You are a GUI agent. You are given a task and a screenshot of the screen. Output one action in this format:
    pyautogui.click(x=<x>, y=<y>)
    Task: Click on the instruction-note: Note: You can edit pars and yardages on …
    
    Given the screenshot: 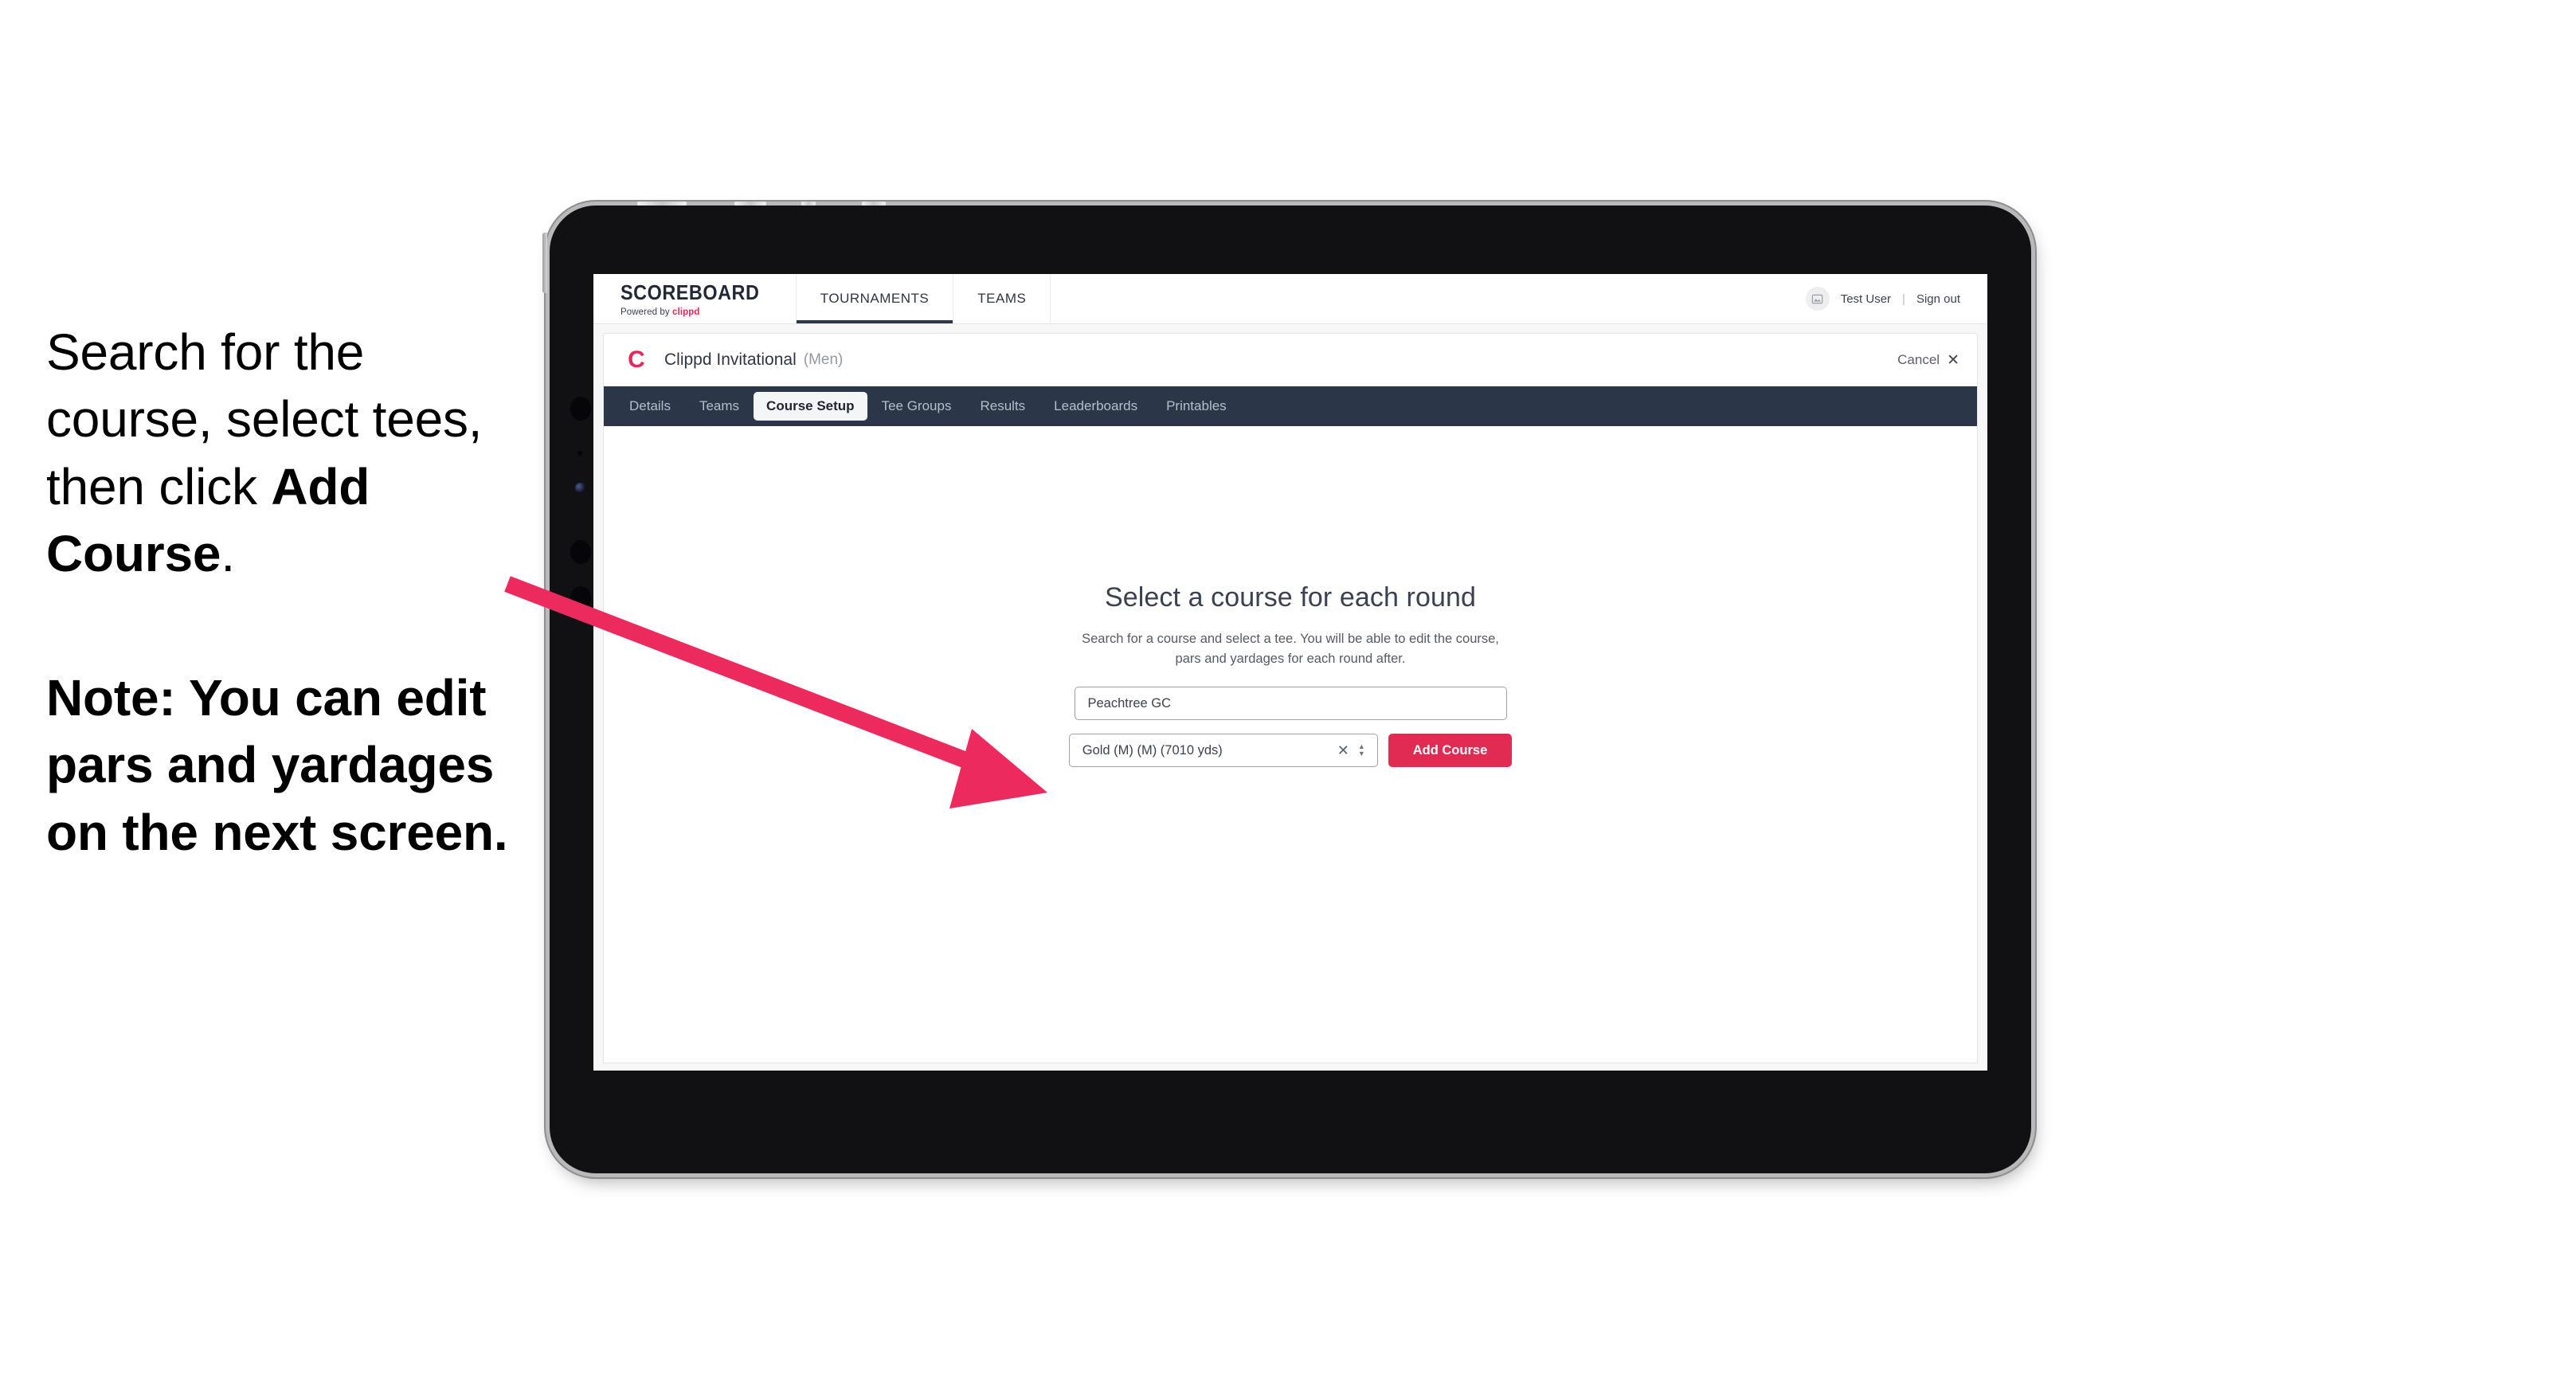 What is the action you would take?
    pyautogui.click(x=277, y=764)
    